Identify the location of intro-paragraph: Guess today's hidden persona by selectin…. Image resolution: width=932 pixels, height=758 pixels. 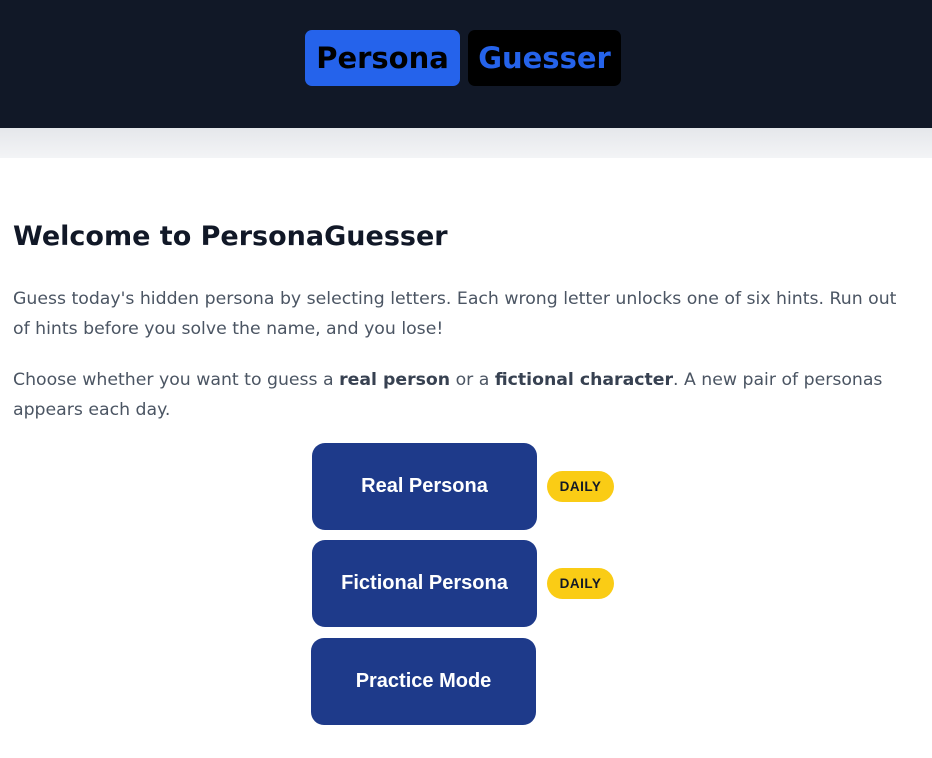
(455, 314).